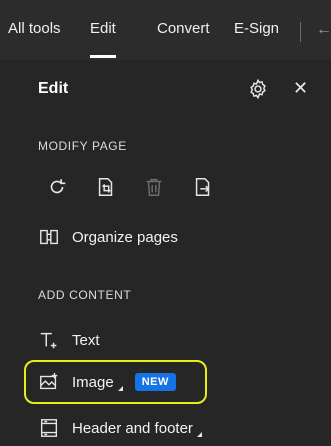 This screenshot has width=331, height=446. I want to click on delete-icon, so click(154, 187).